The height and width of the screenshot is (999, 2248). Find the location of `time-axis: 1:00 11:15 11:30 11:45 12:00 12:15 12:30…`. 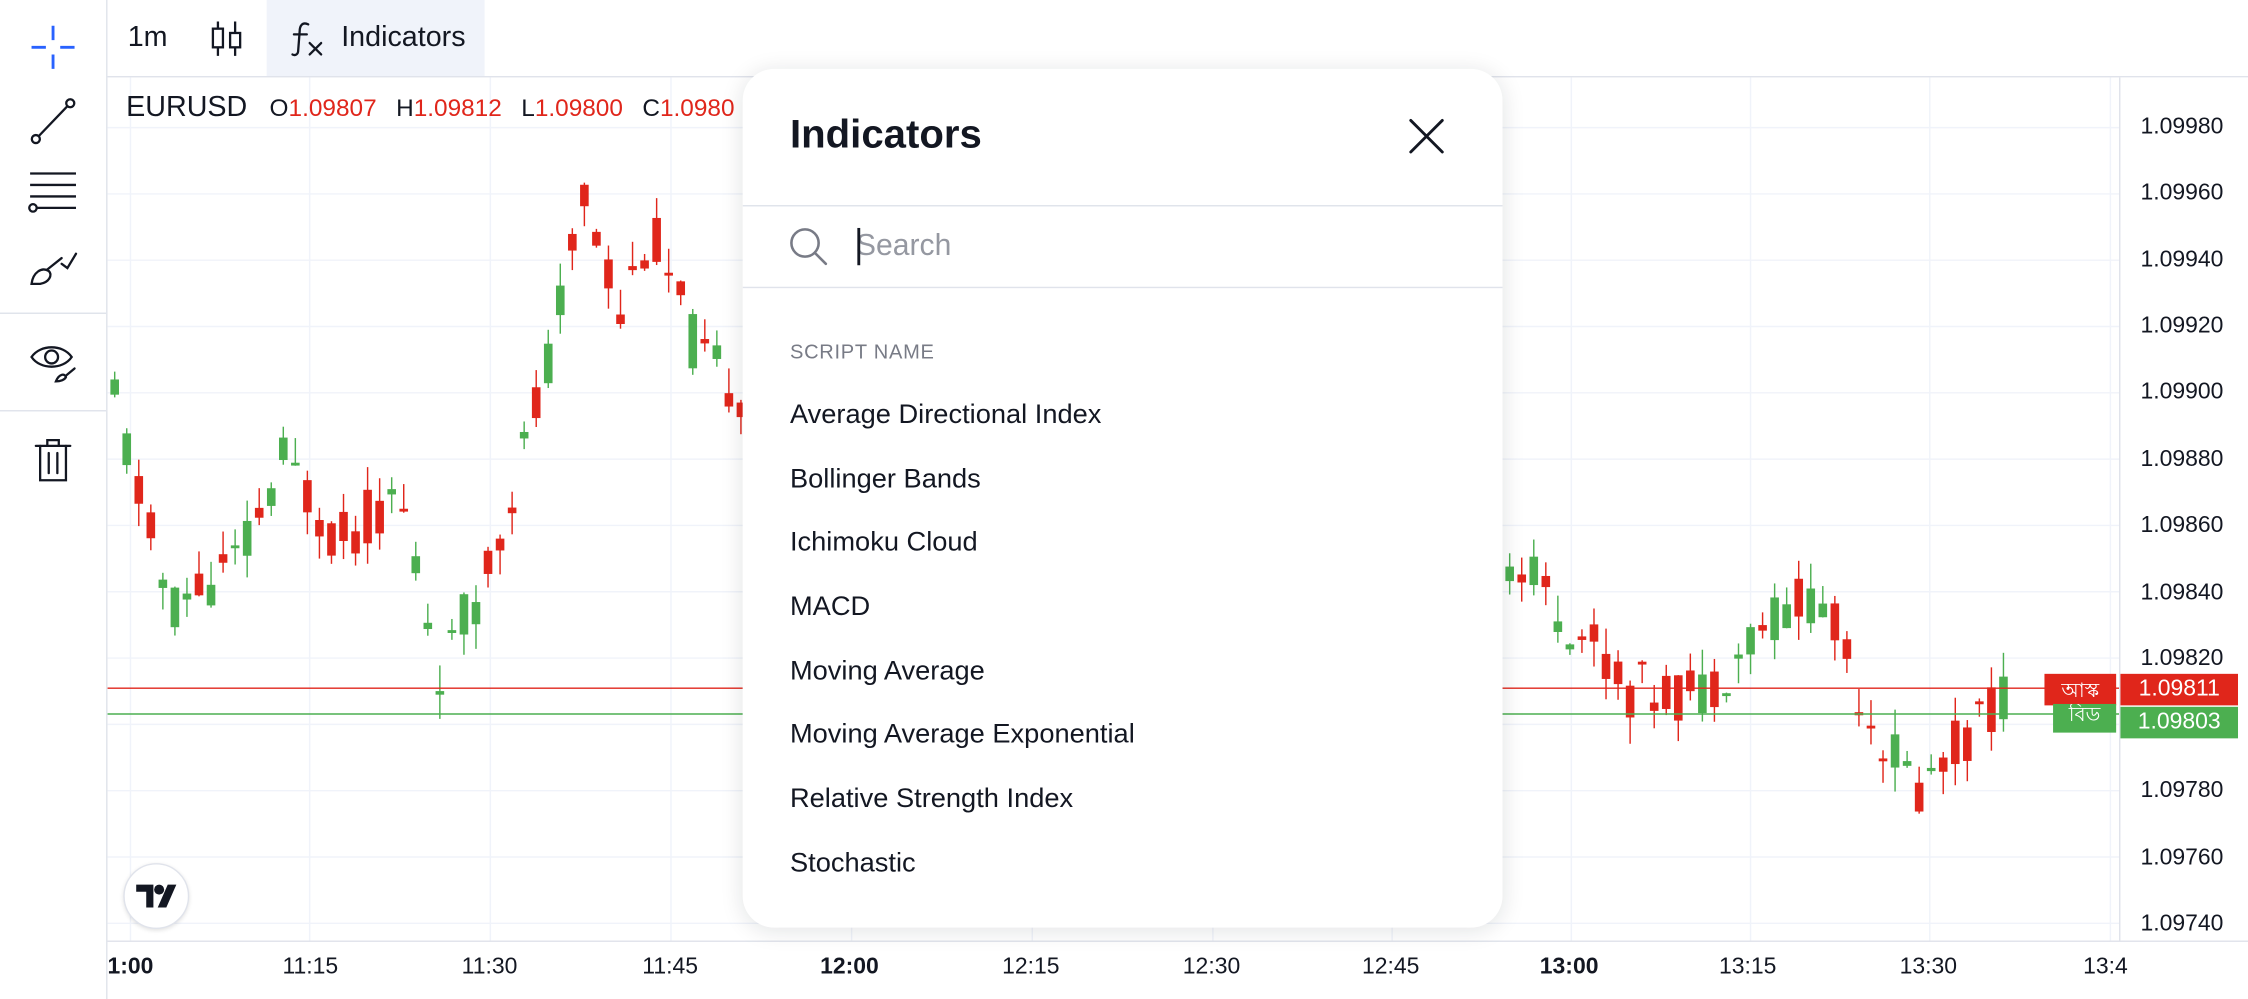

time-axis: 1:00 11:15 11:30 11:45 12:00 12:15 12:30… is located at coordinates (1177, 969).